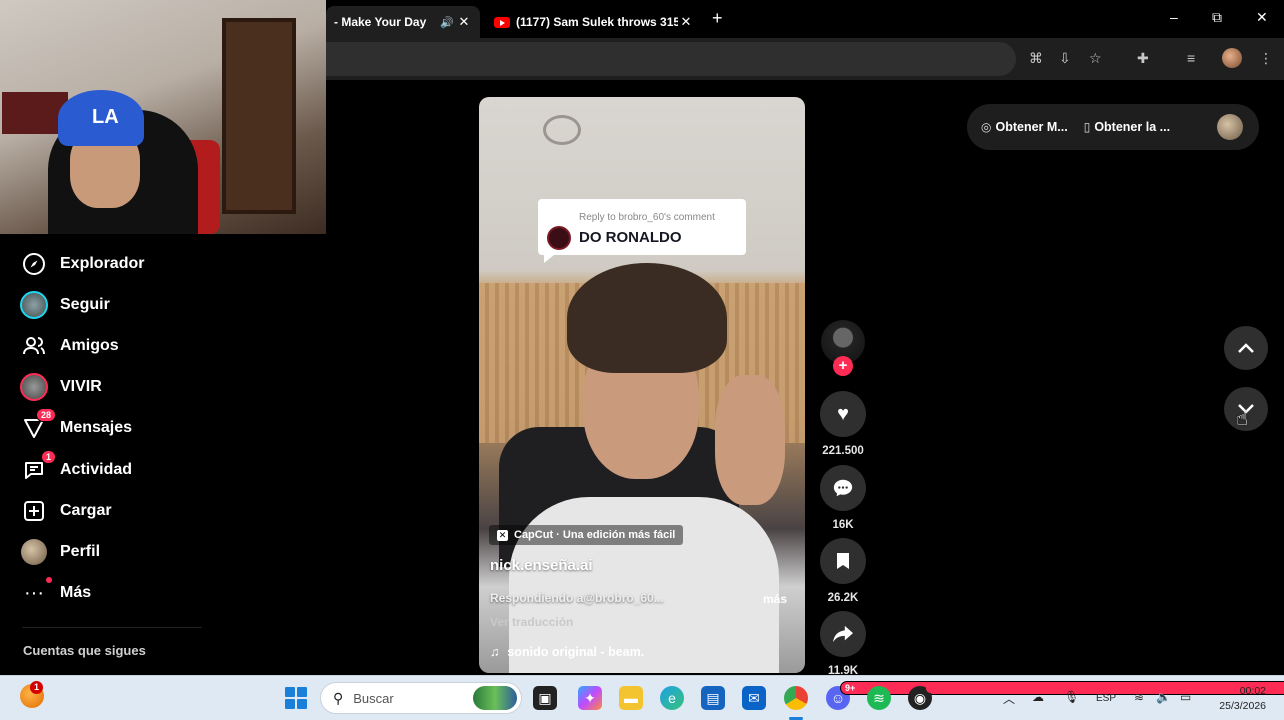 Image resolution: width=1284 pixels, height=720 pixels. What do you see at coordinates (986, 127) in the screenshot?
I see `tiktok-icon: ◎` at bounding box center [986, 127].